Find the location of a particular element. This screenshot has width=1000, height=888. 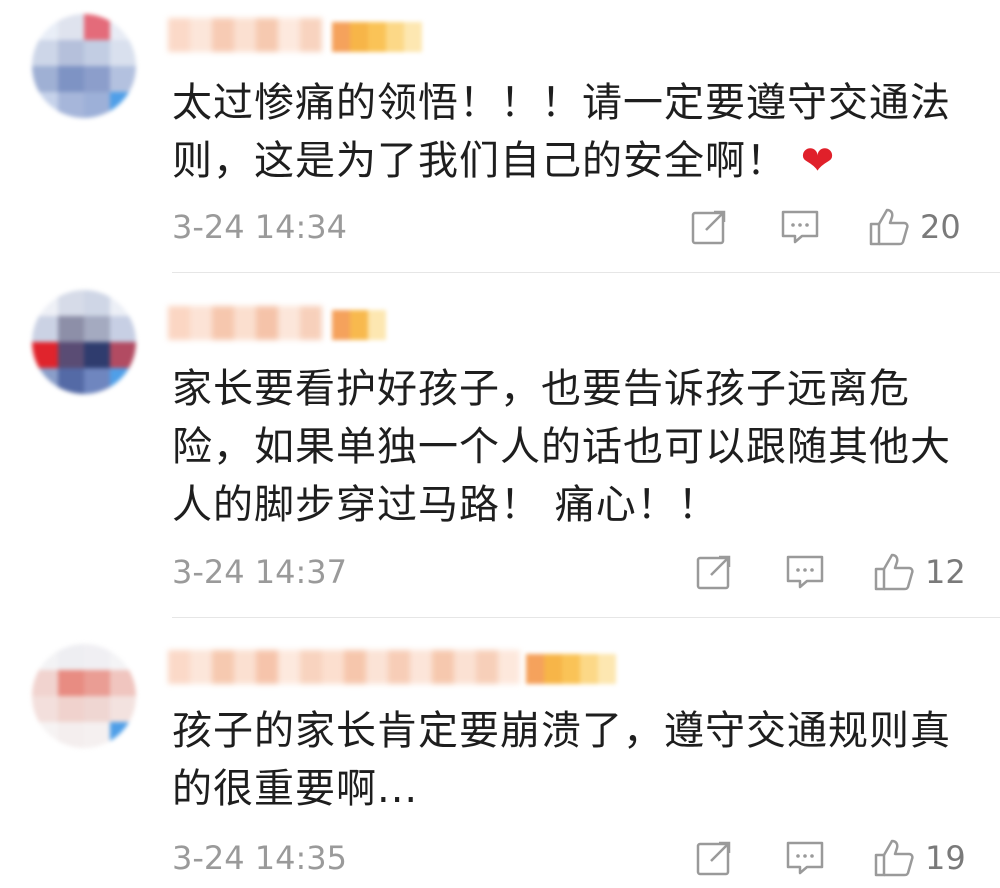

comment-time: 3-24 14:35 is located at coordinates (260, 858).